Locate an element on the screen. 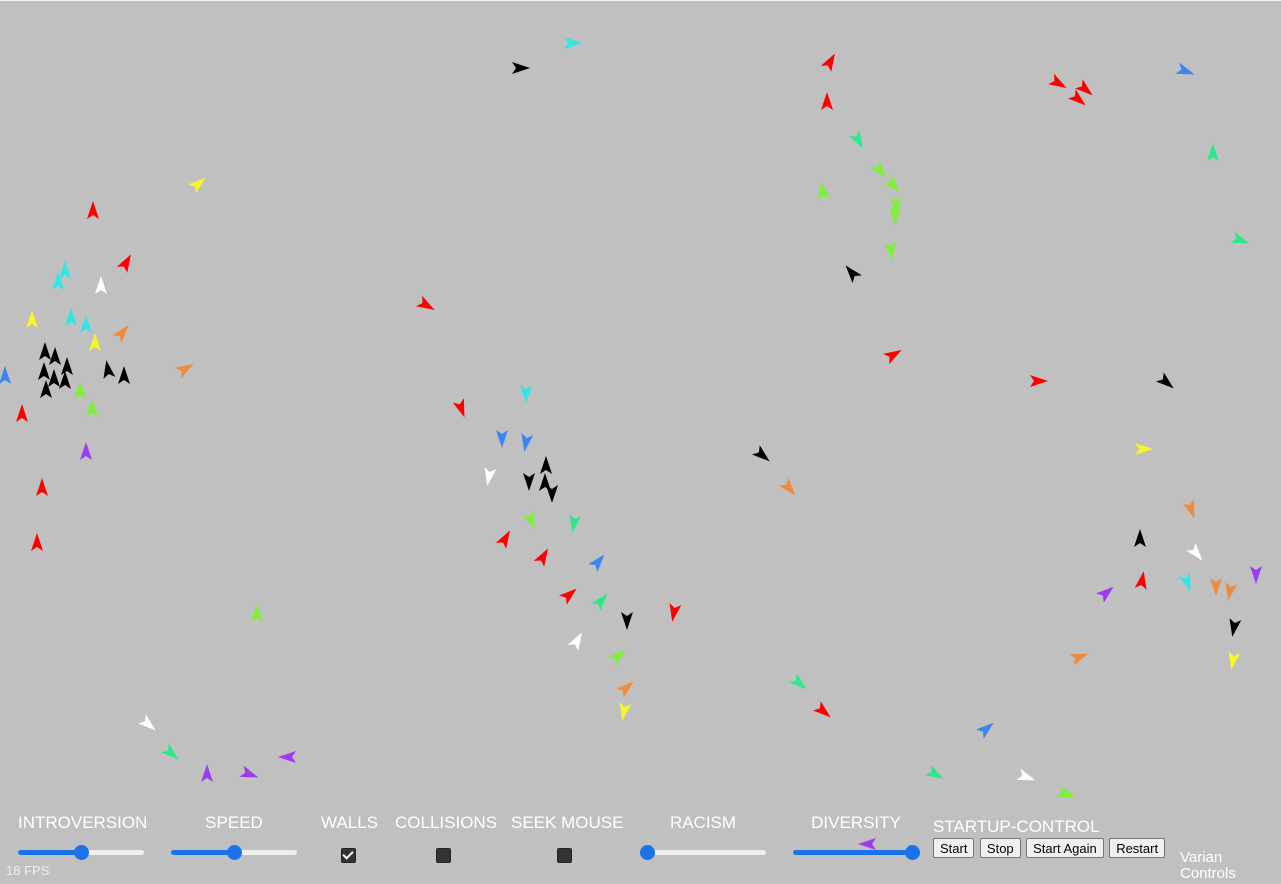 The height and width of the screenshot is (884, 1281). racism-control: RACISM is located at coordinates (703, 836).